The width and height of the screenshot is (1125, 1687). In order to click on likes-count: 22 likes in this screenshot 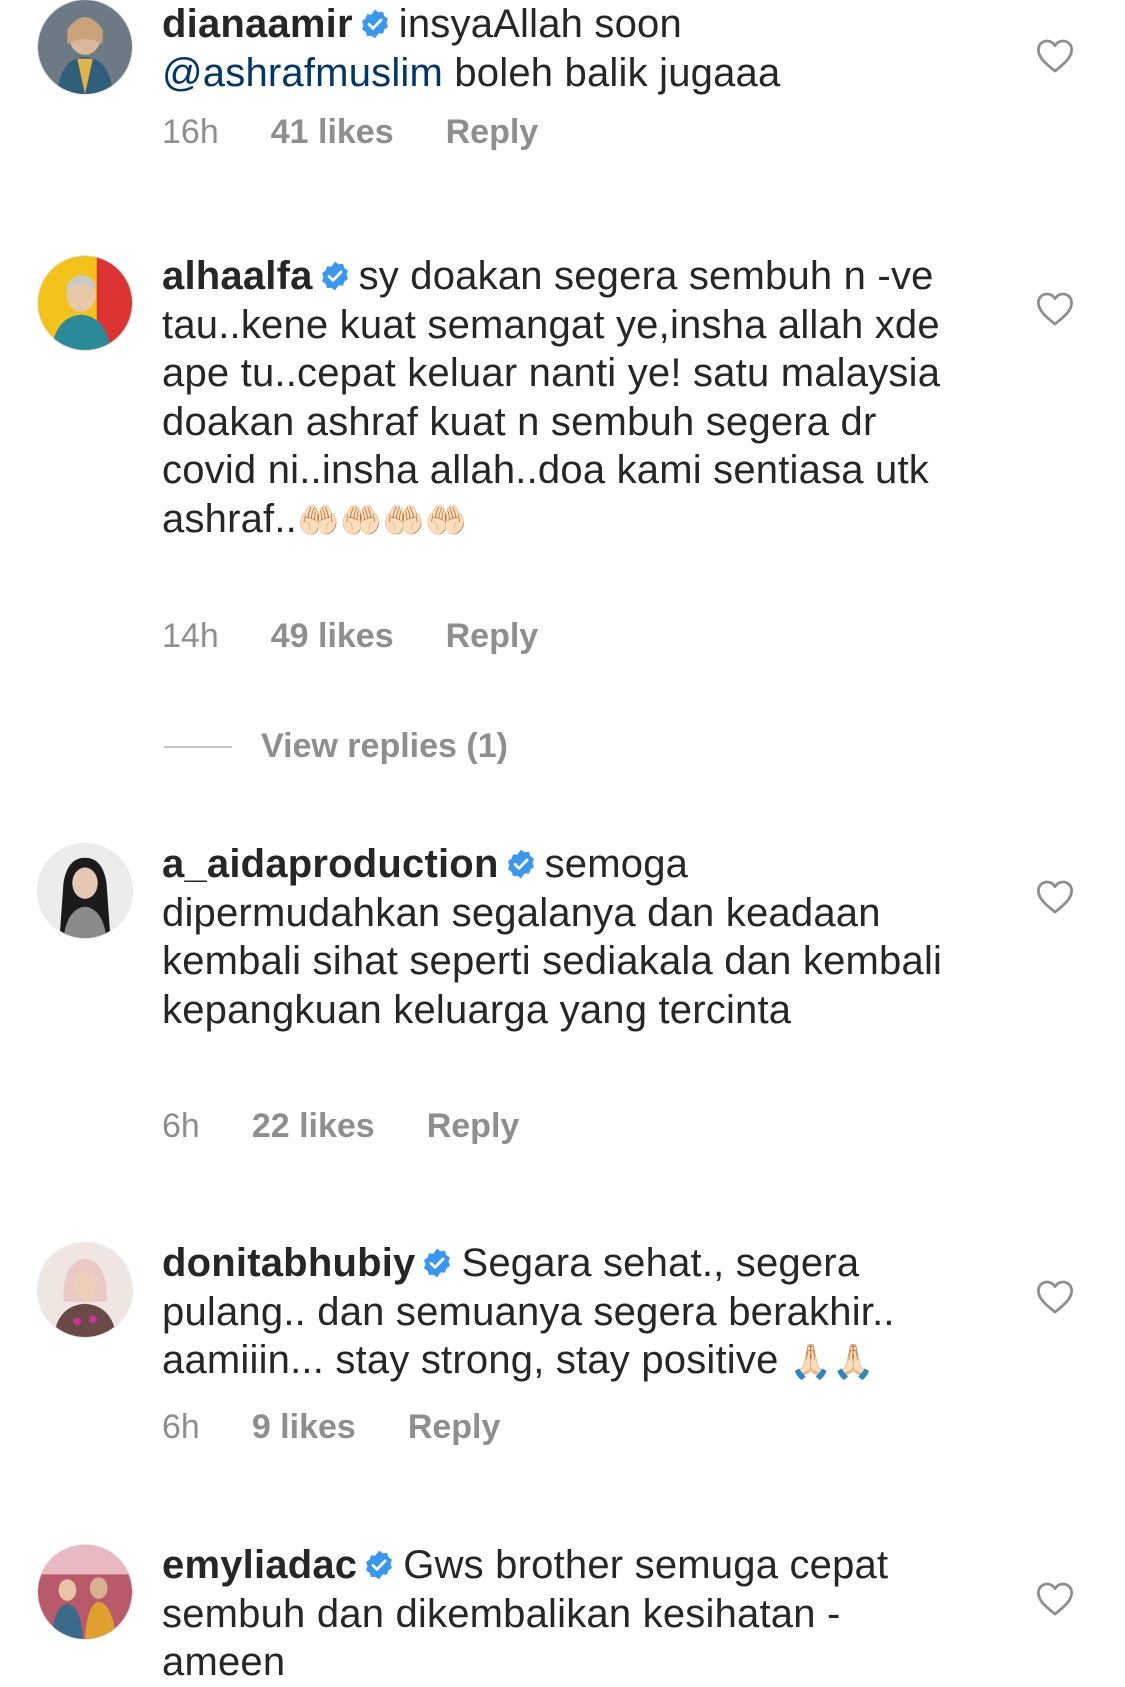, I will do `click(313, 1126)`.